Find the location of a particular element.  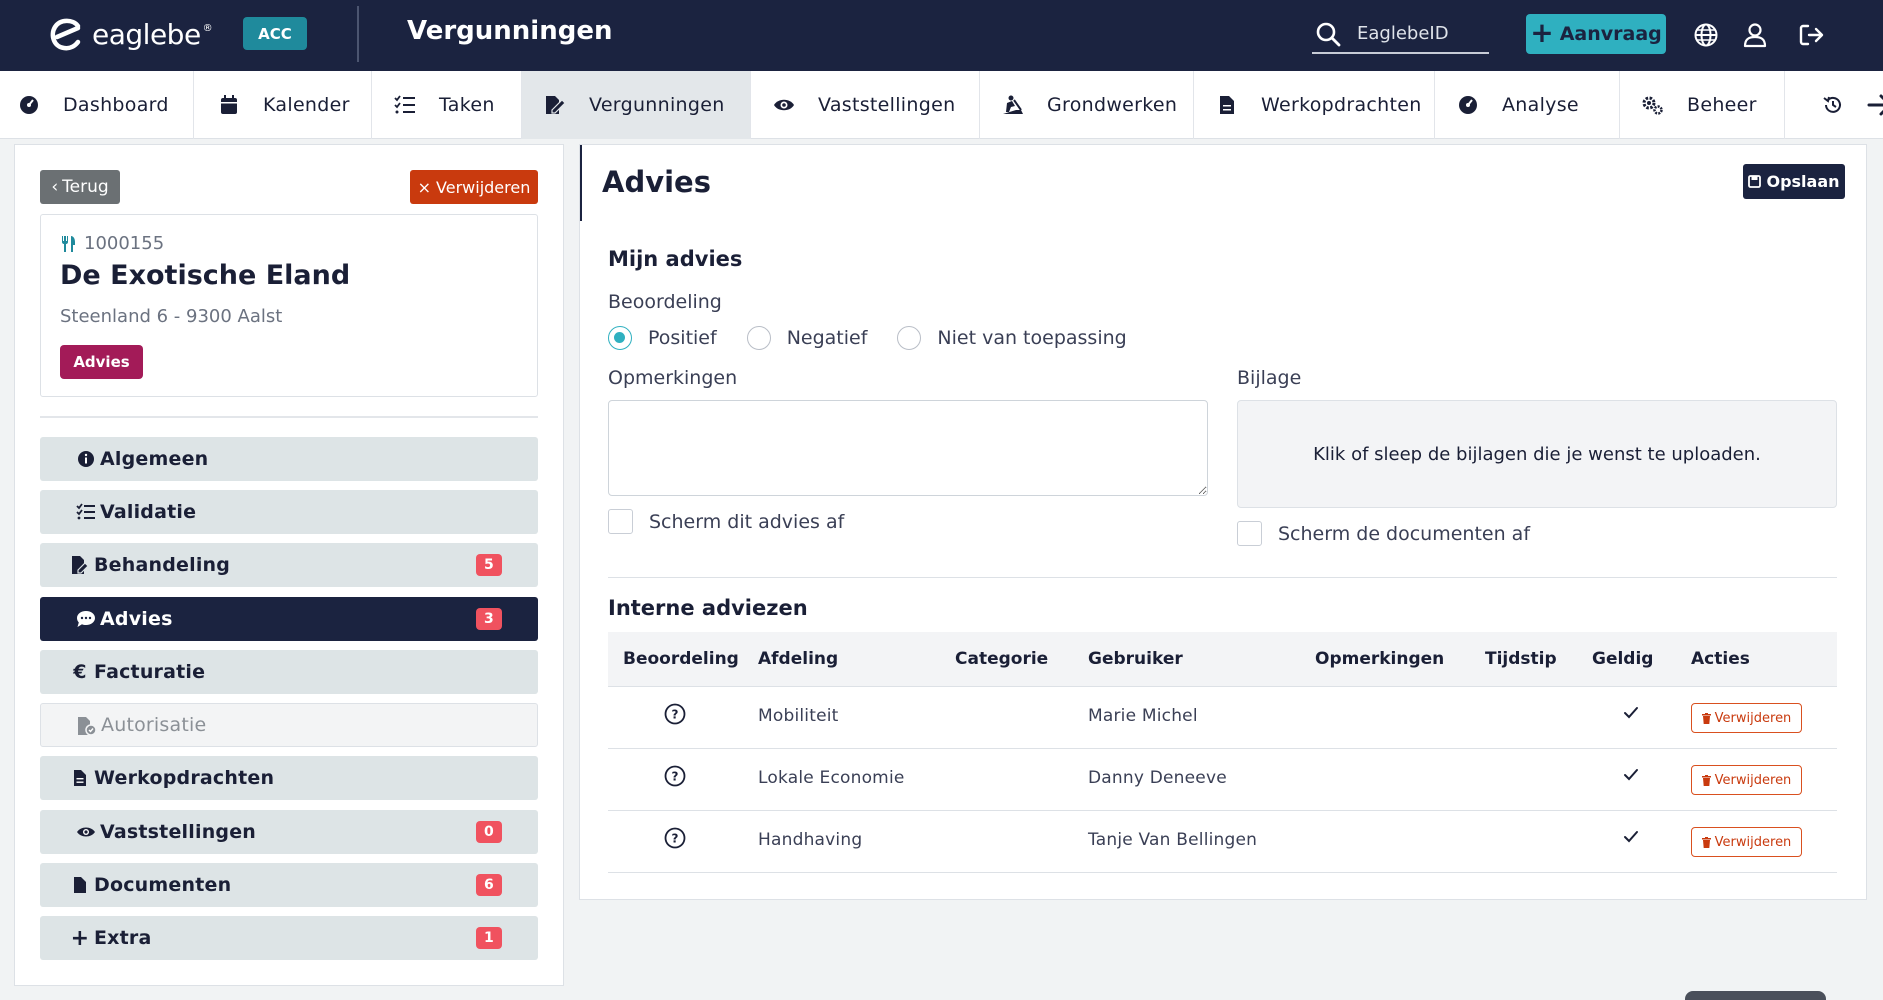

sidebar-item-advice: Advies 3 is located at coordinates (289, 619).